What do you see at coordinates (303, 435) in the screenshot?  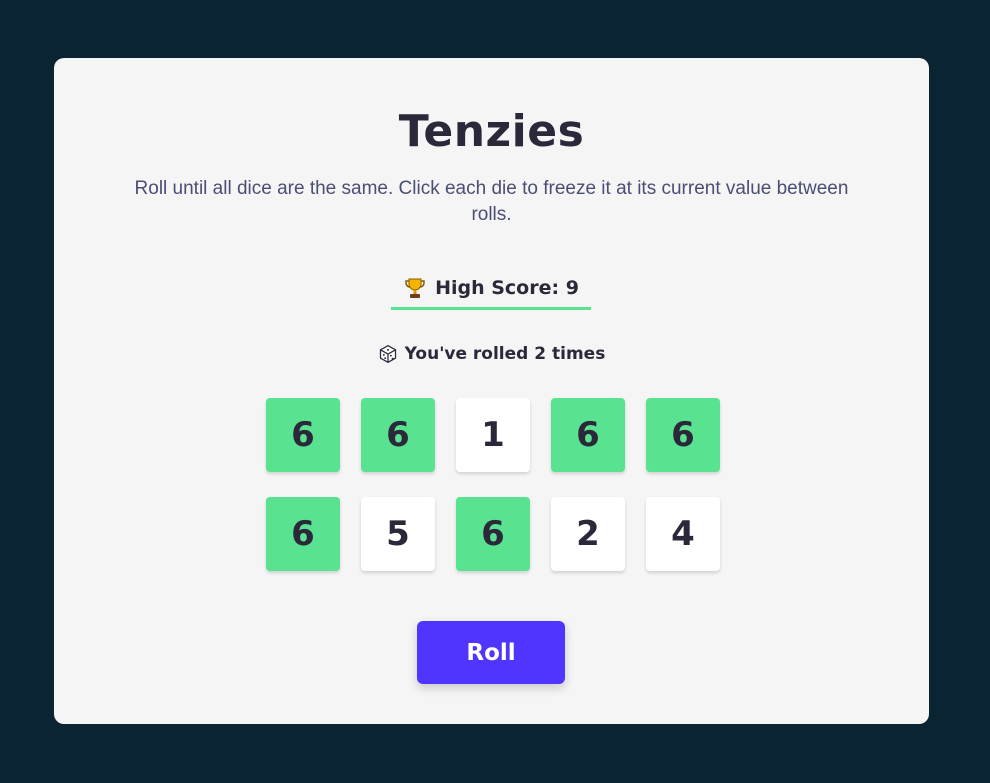 I see `die-1: 6` at bounding box center [303, 435].